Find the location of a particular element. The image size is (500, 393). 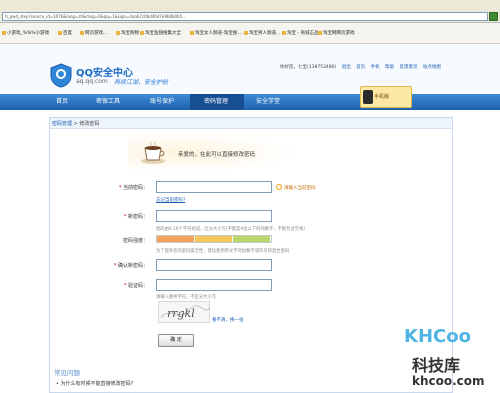

bookmark-item: 淘宝购物 is located at coordinates (127, 33).